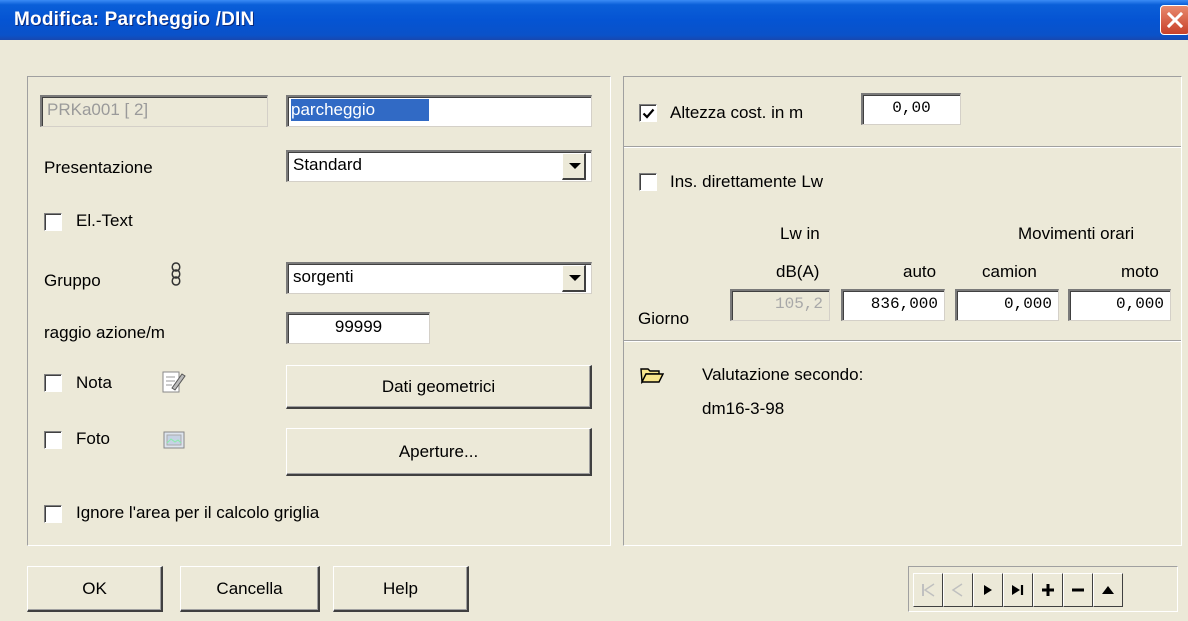 The height and width of the screenshot is (621, 1188). I want to click on camion-value: 0,000, so click(1027, 304).